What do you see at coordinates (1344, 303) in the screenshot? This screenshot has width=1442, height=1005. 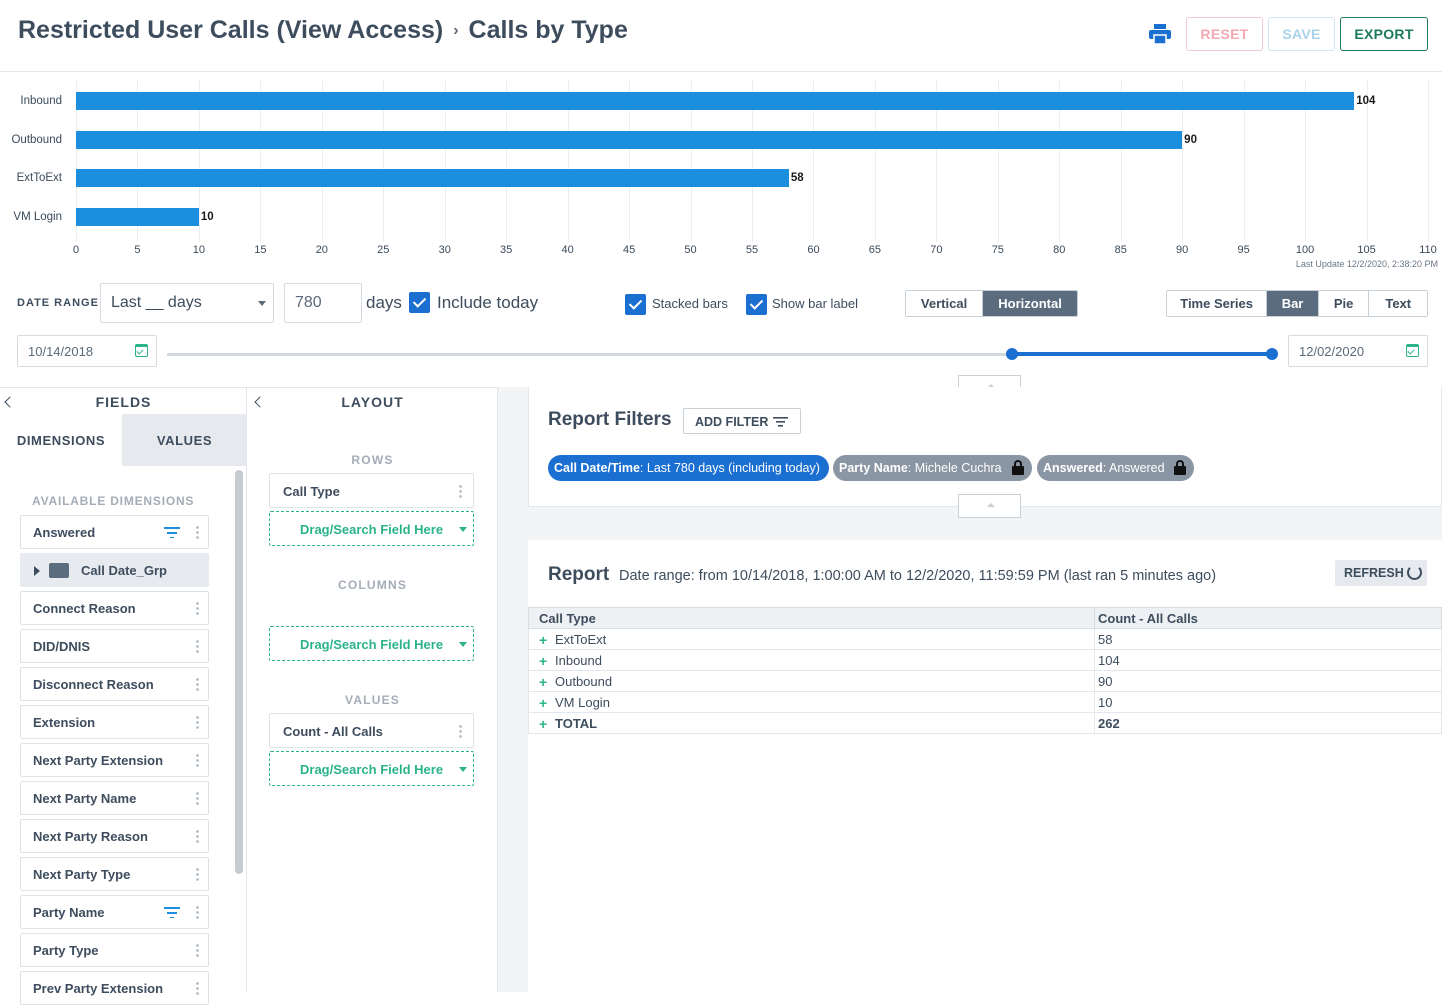 I see `pie-button: Pie` at bounding box center [1344, 303].